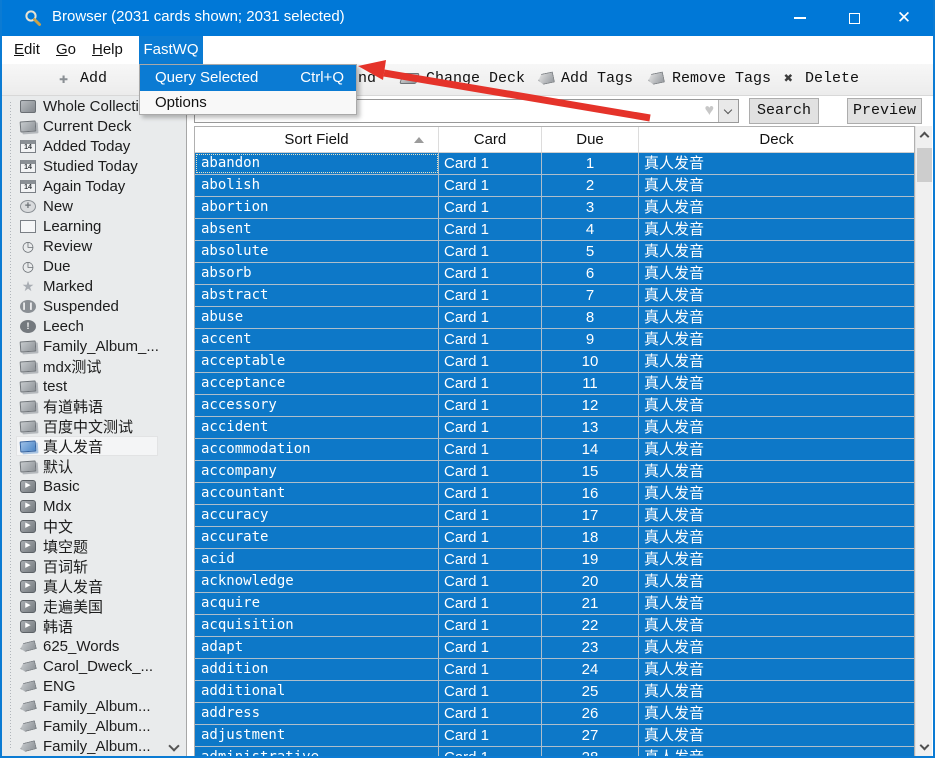 This screenshot has height=758, width=935. What do you see at coordinates (554, 384) in the screenshot?
I see `table-row: acceptance Card 1 11 真人发音` at bounding box center [554, 384].